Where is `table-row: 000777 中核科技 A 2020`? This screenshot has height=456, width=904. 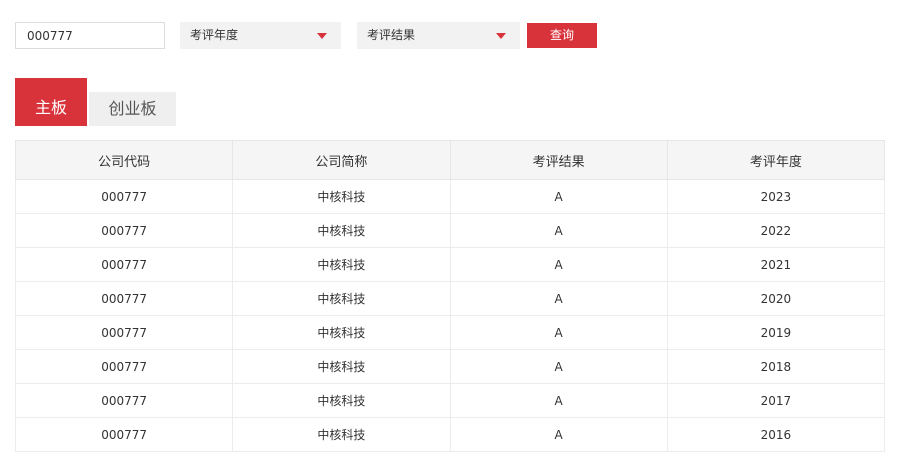 table-row: 000777 中核科技 A 2020 is located at coordinates (450, 298).